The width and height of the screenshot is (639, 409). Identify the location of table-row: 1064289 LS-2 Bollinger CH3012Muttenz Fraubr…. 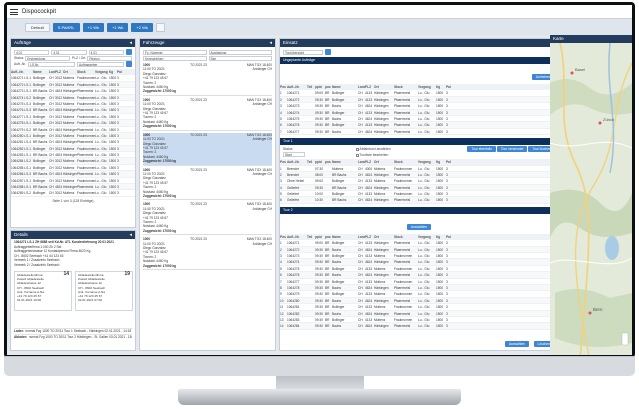
(73, 193).